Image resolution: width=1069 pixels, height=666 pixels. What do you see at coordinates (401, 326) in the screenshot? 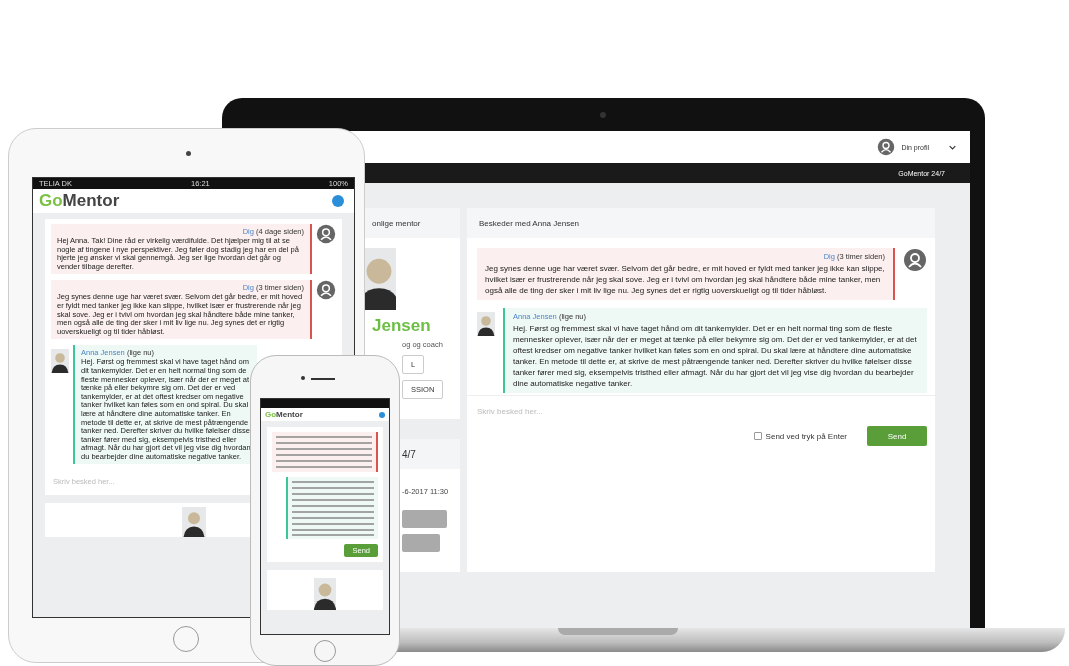
I see `mentor-name: Jensen` at bounding box center [401, 326].